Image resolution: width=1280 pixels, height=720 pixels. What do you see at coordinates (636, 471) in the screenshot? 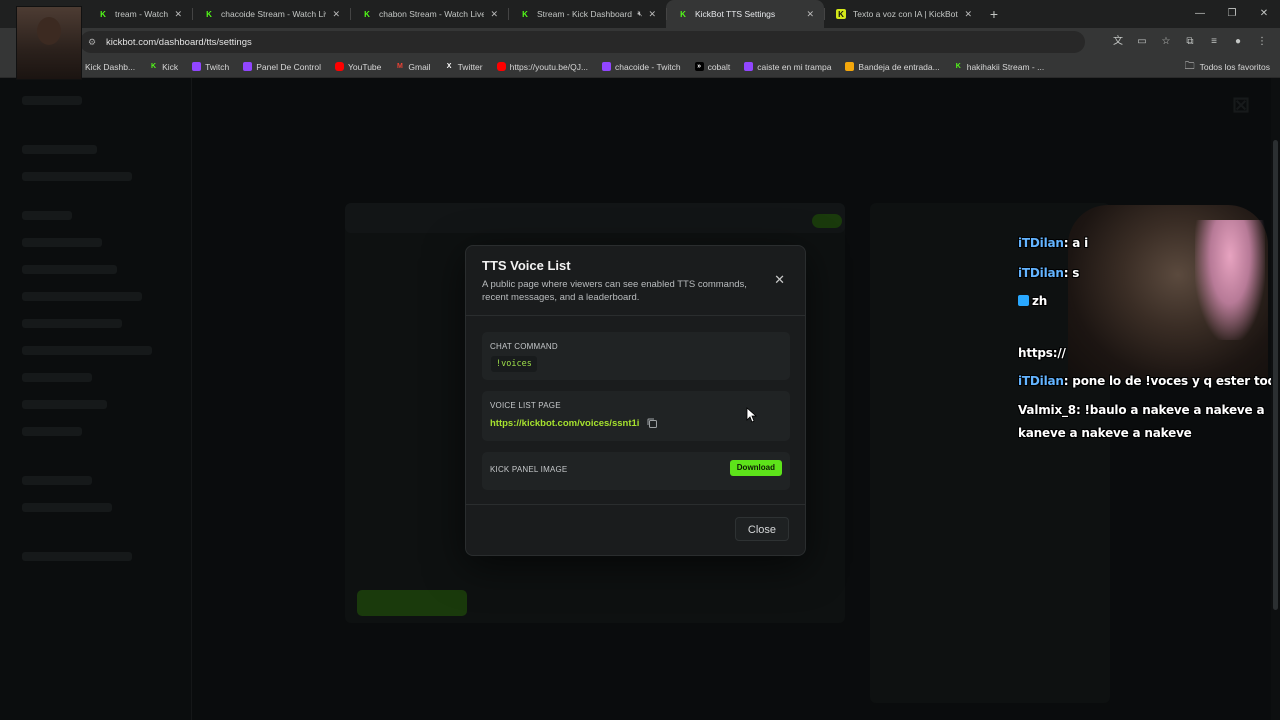
I see `kick-panel-image-card: KICK PANEL IMAGE Download` at bounding box center [636, 471].